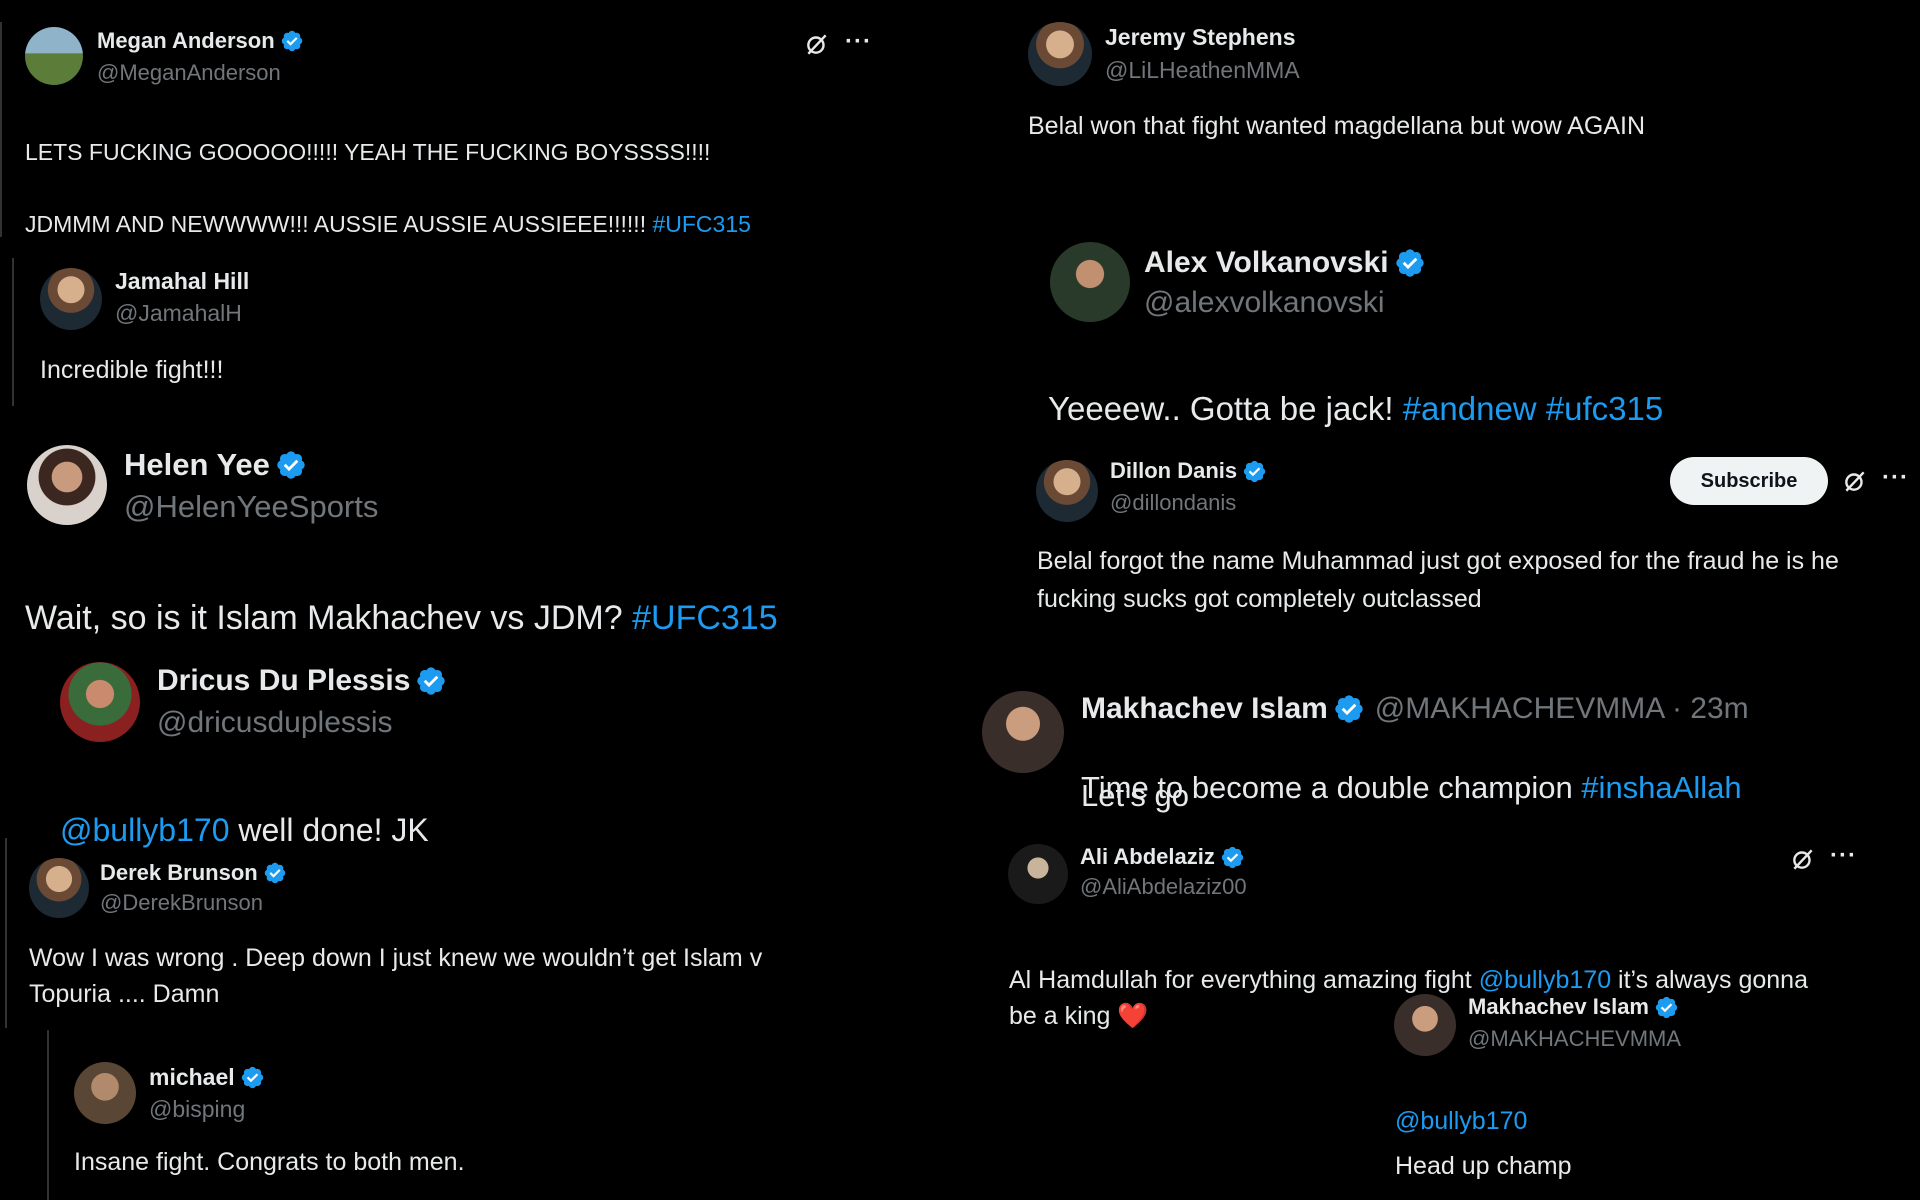  Describe the element at coordinates (1173, 503) in the screenshot. I see `author-handle: @dillondanis` at that location.